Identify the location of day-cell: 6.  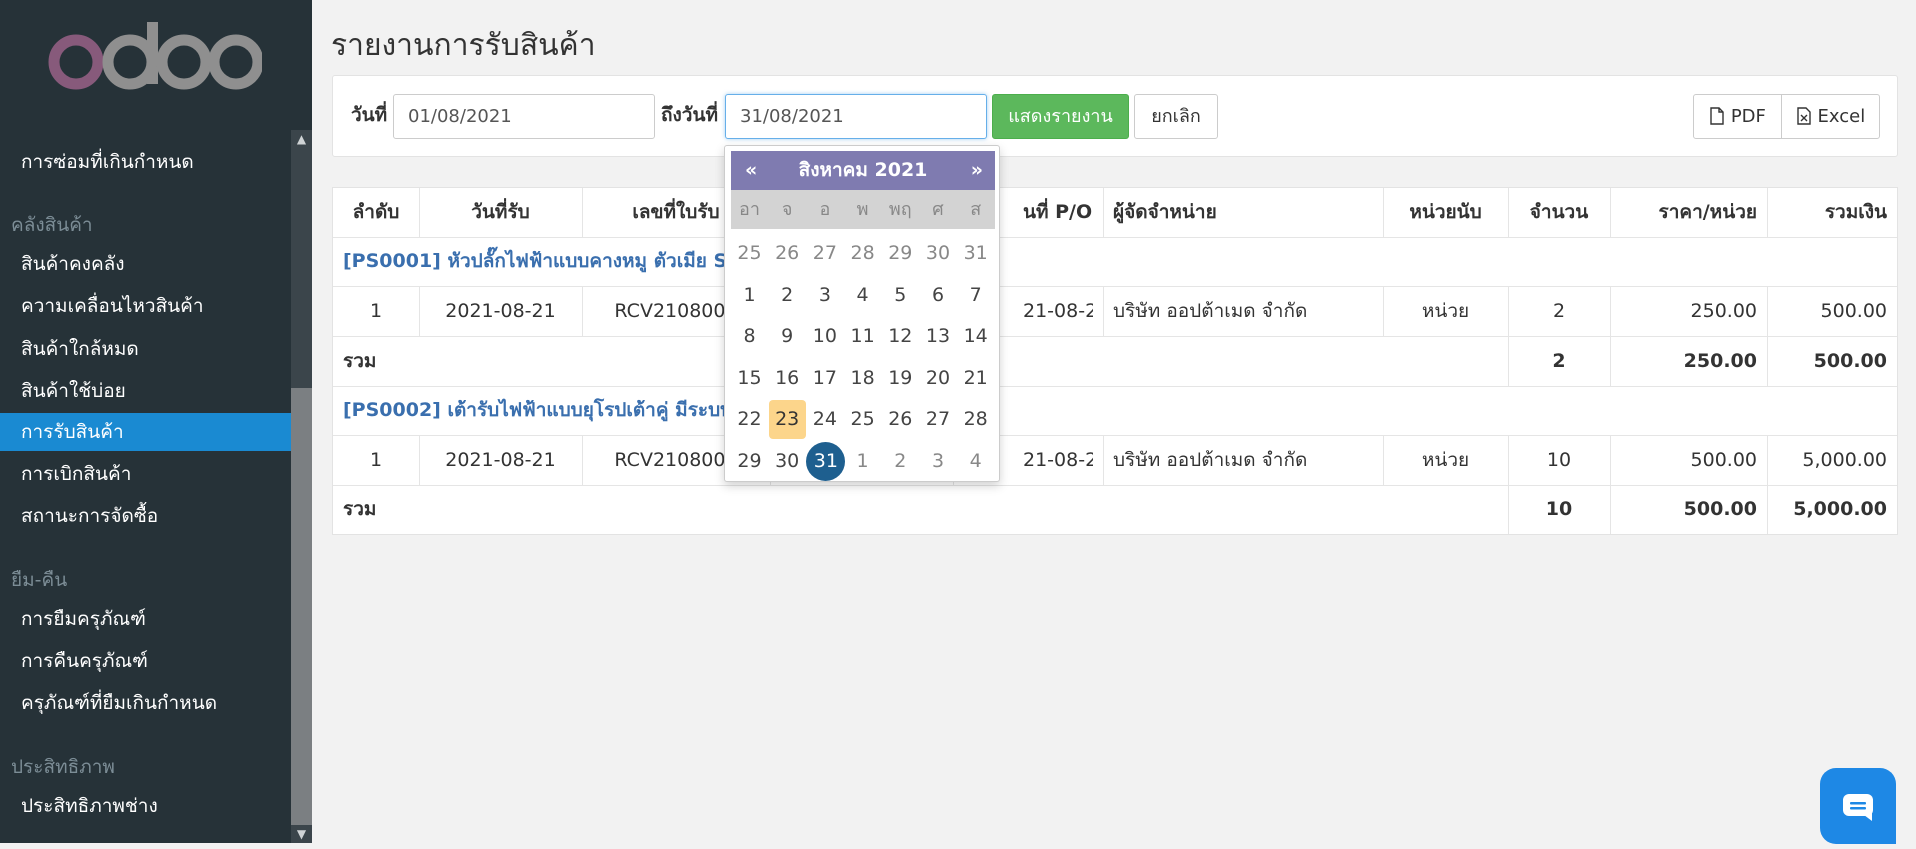
(938, 295).